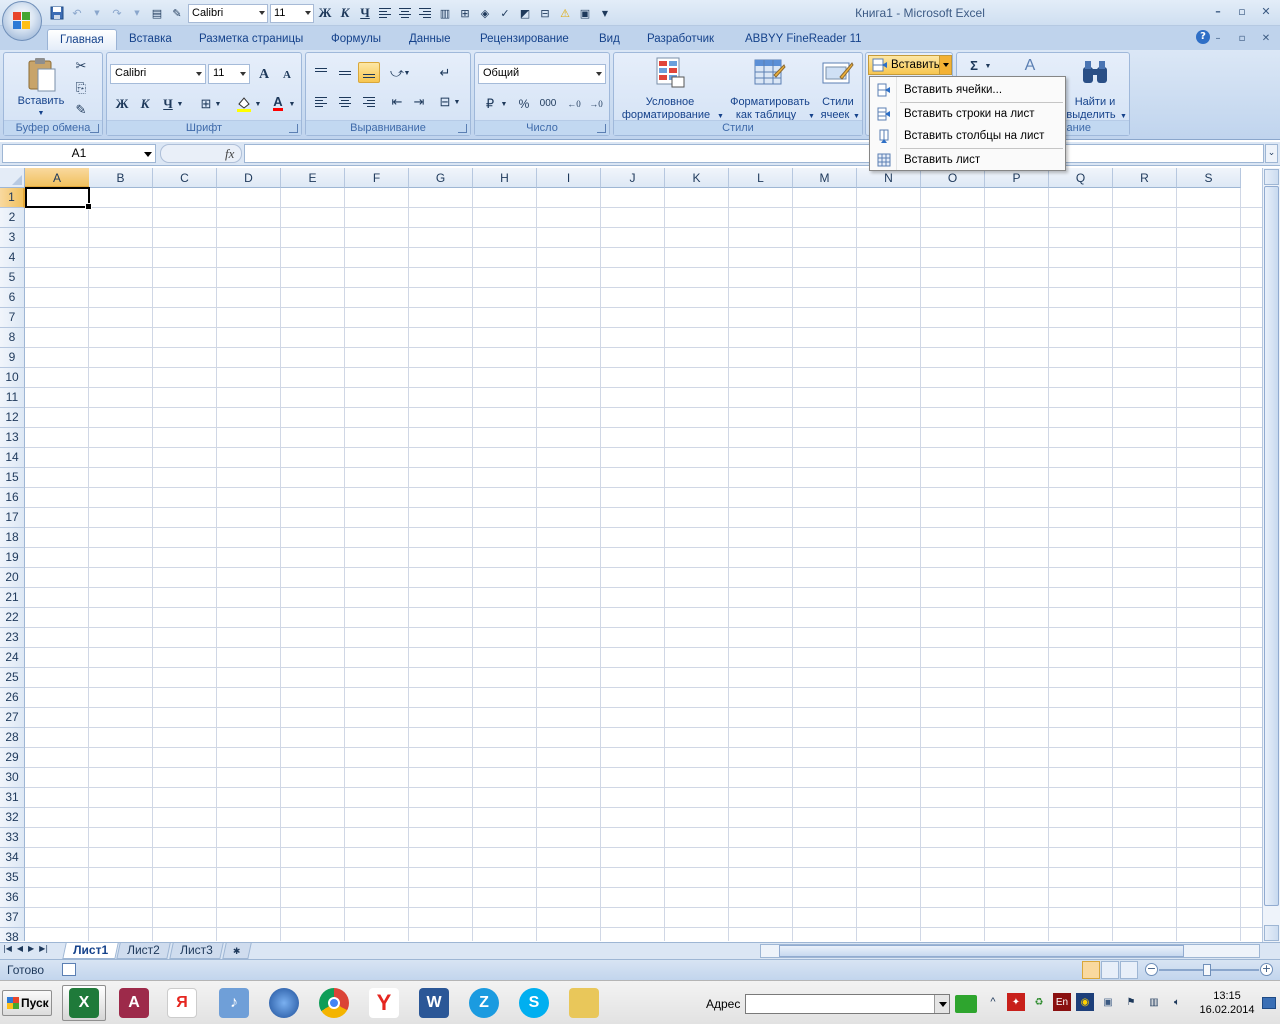  I want to click on zoom-in-icon: +, so click(1266, 969).